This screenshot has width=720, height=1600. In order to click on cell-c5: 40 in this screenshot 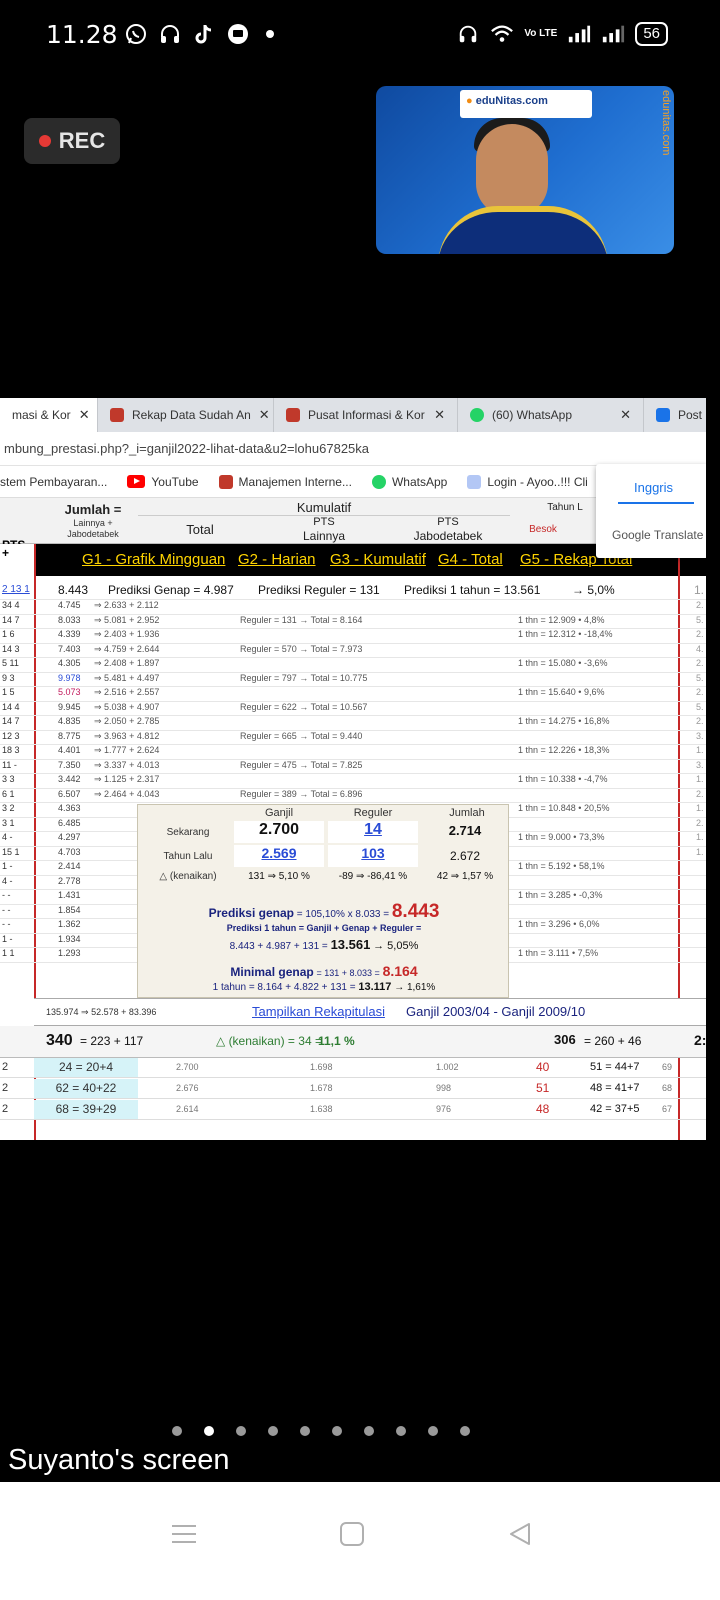, I will do `click(543, 1067)`.